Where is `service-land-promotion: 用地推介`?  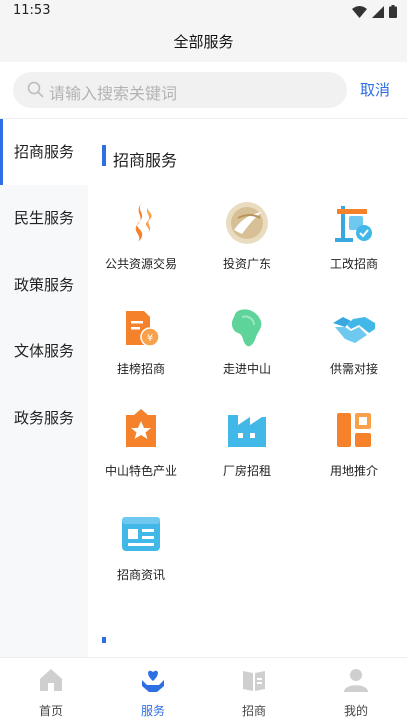 service-land-promotion: 用地推介 is located at coordinates (354, 443).